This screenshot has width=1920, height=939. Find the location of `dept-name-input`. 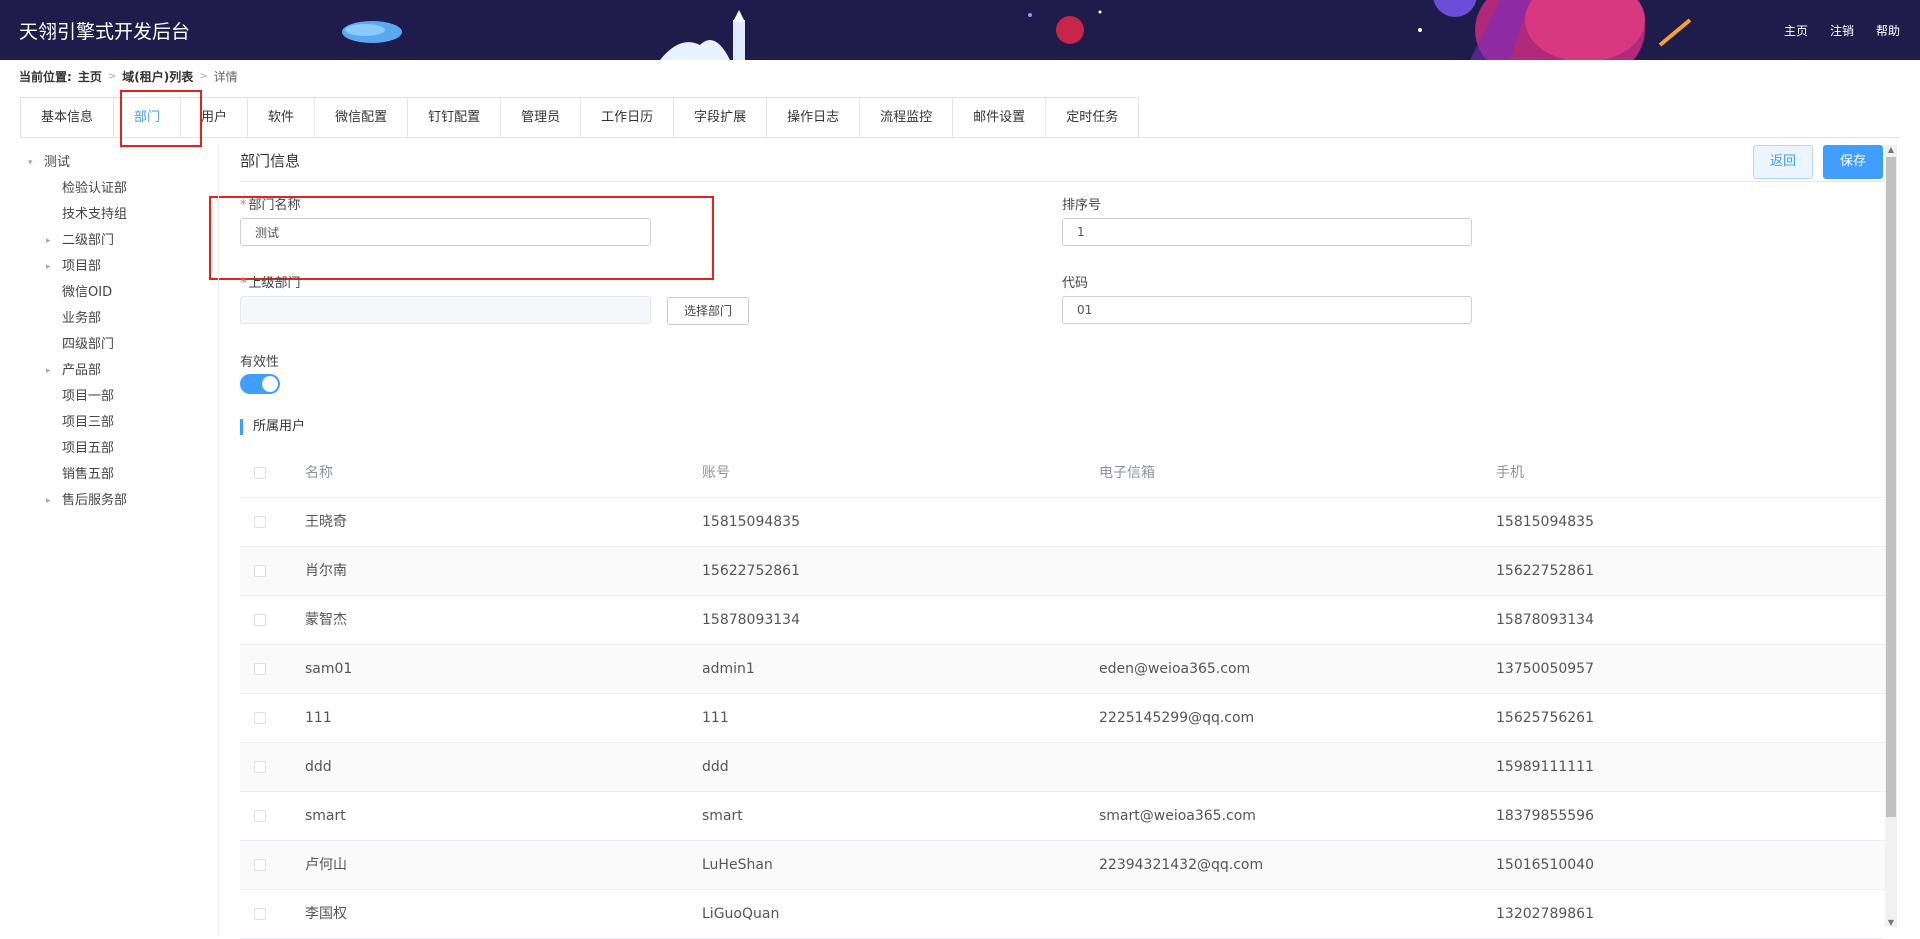

dept-name-input is located at coordinates (445, 232).